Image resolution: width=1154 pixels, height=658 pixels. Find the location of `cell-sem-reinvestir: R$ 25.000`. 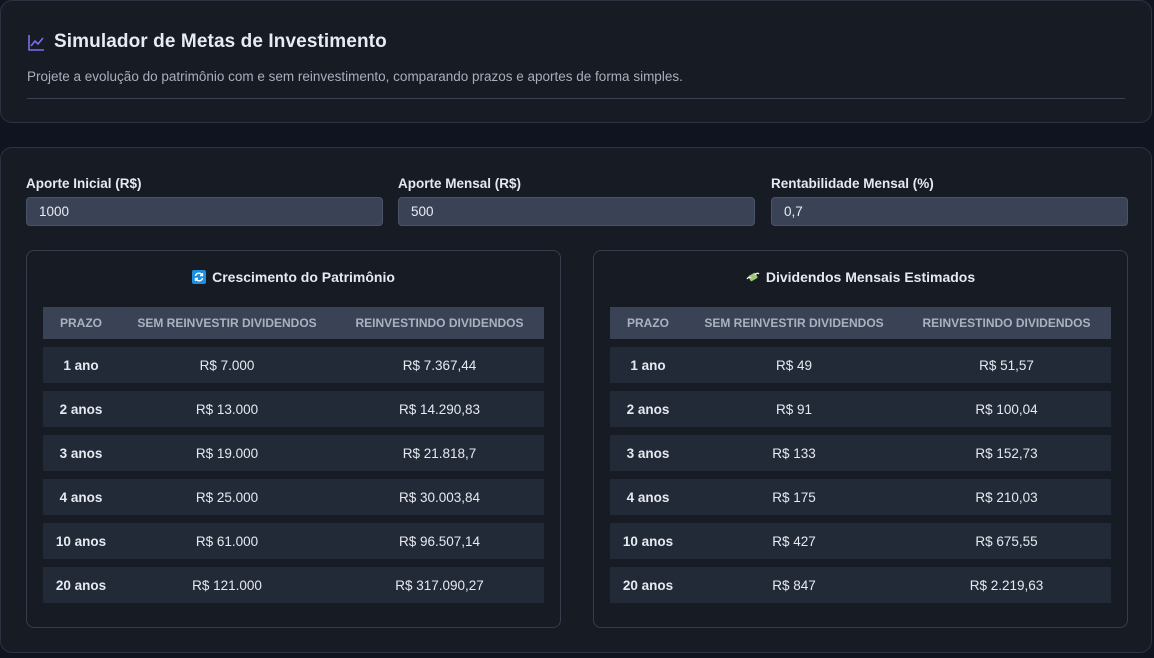

cell-sem-reinvestir: R$ 25.000 is located at coordinates (227, 497).